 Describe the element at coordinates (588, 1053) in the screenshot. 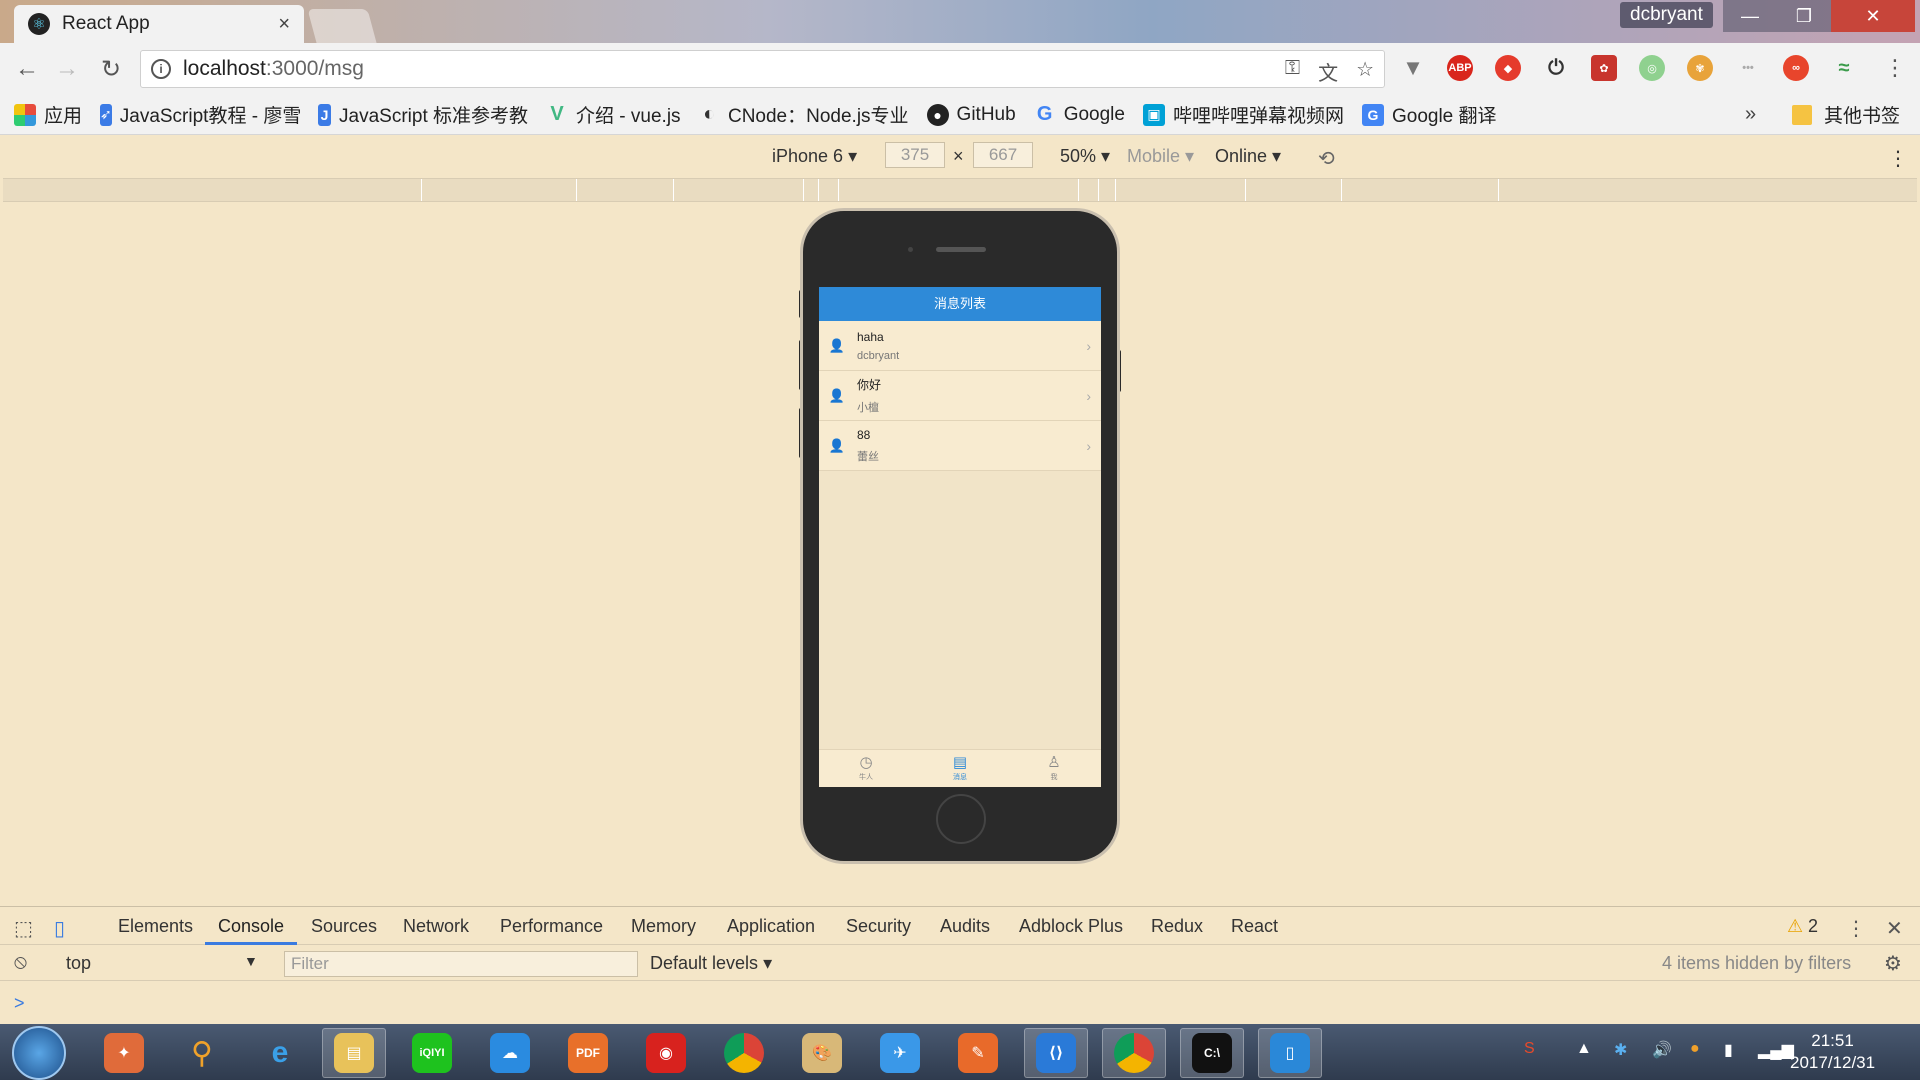

I see `taskbar-app: PDF` at that location.